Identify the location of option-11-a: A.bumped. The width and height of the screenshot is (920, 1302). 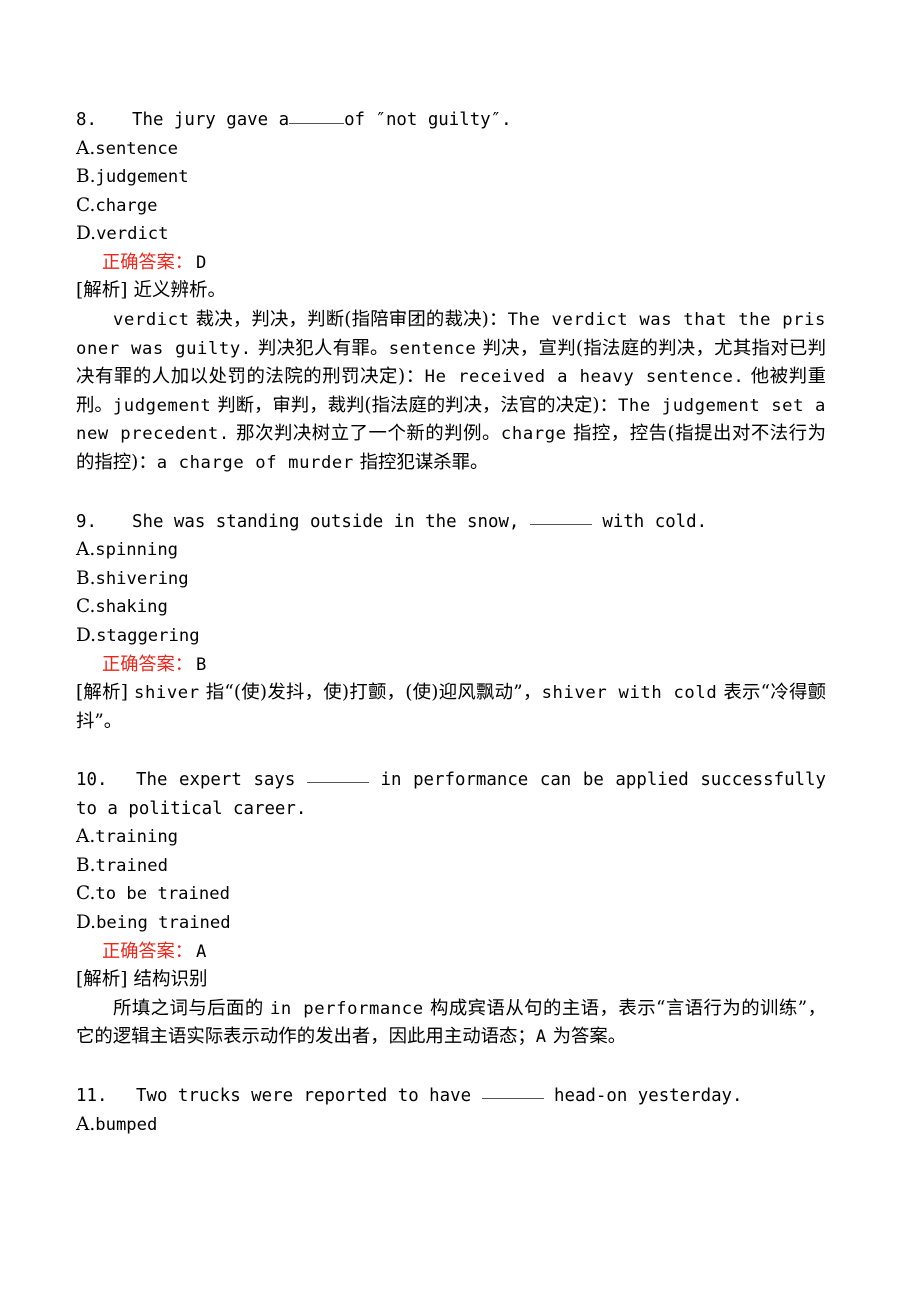
(451, 1125).